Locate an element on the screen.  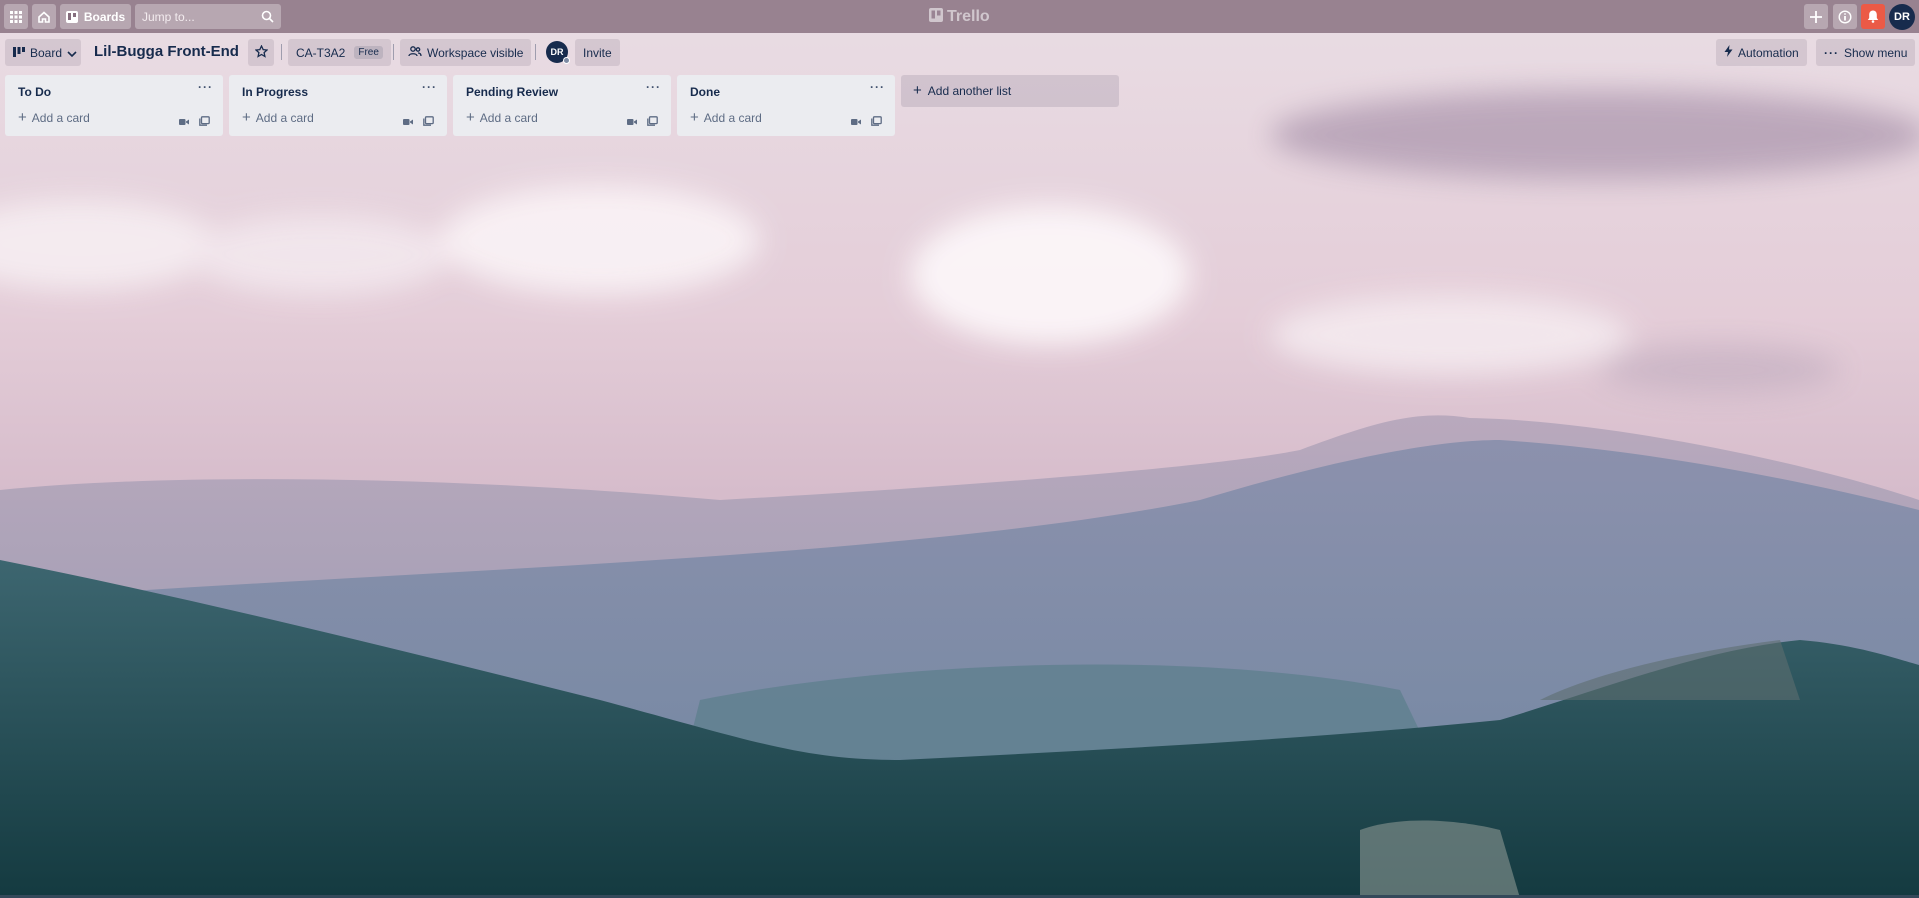
board-member-avatar: DR is located at coordinates (558, 52).